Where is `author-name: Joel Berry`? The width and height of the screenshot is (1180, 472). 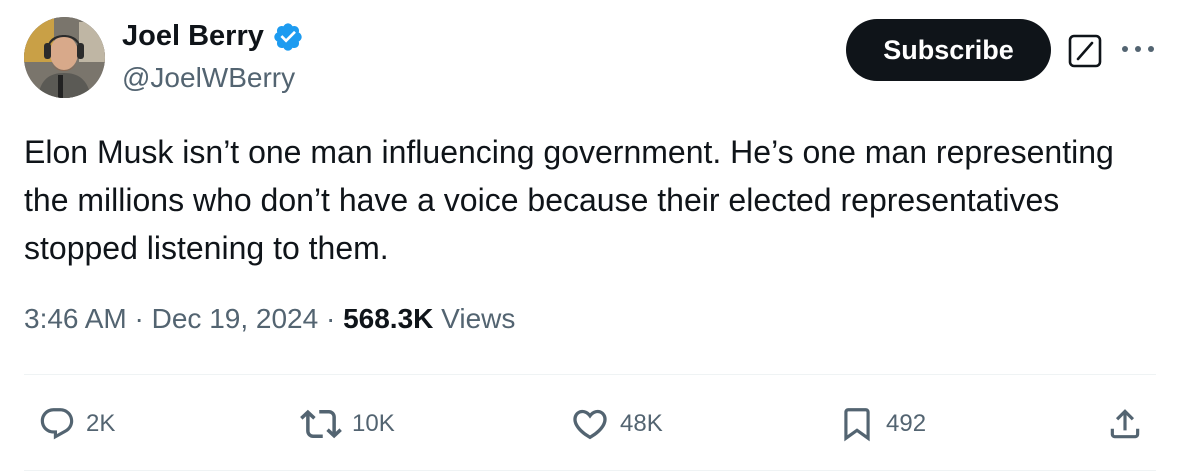 author-name: Joel Berry is located at coordinates (193, 36).